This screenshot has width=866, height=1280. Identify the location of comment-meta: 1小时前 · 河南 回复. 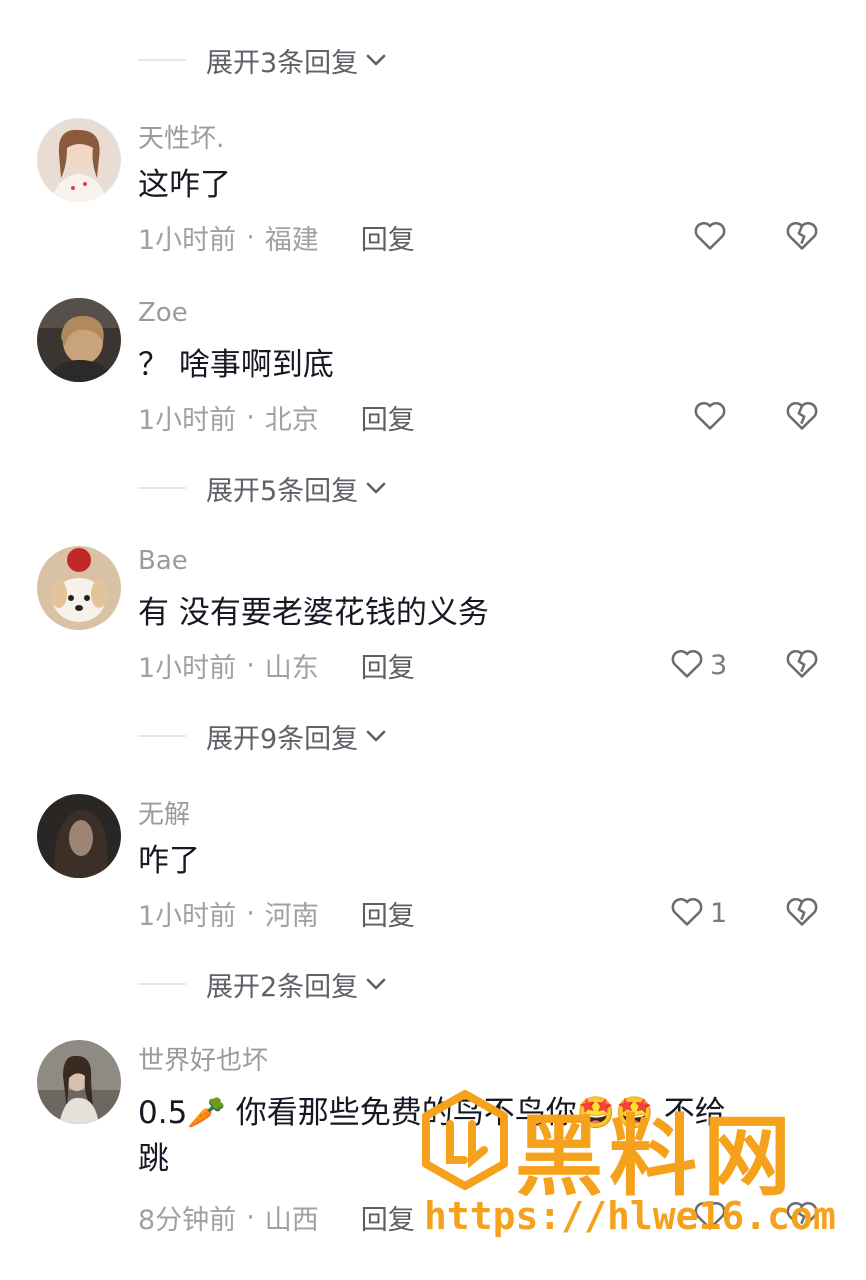
(276, 913).